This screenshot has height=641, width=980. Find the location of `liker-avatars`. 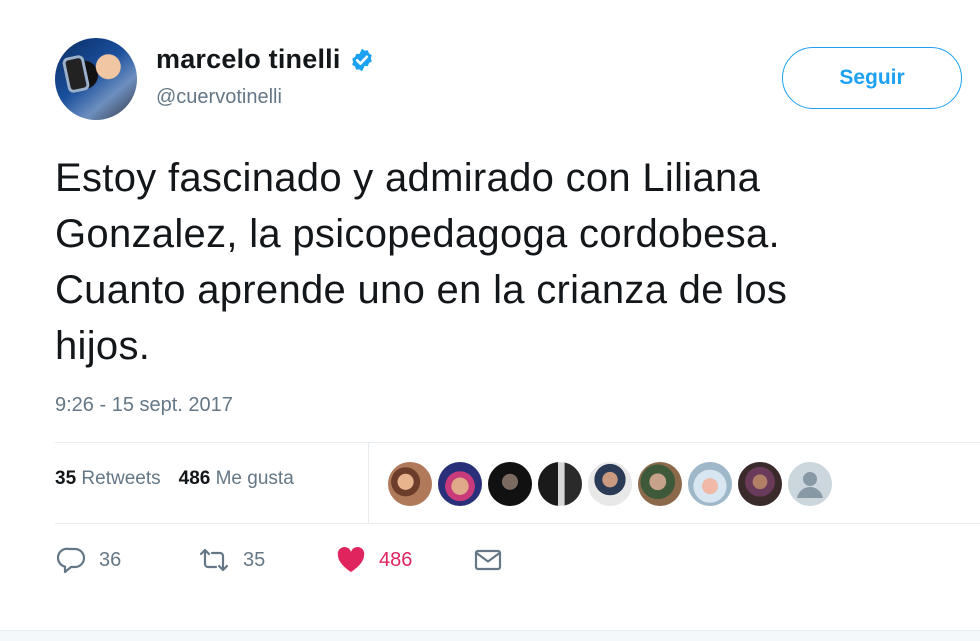

liker-avatars is located at coordinates (610, 484).